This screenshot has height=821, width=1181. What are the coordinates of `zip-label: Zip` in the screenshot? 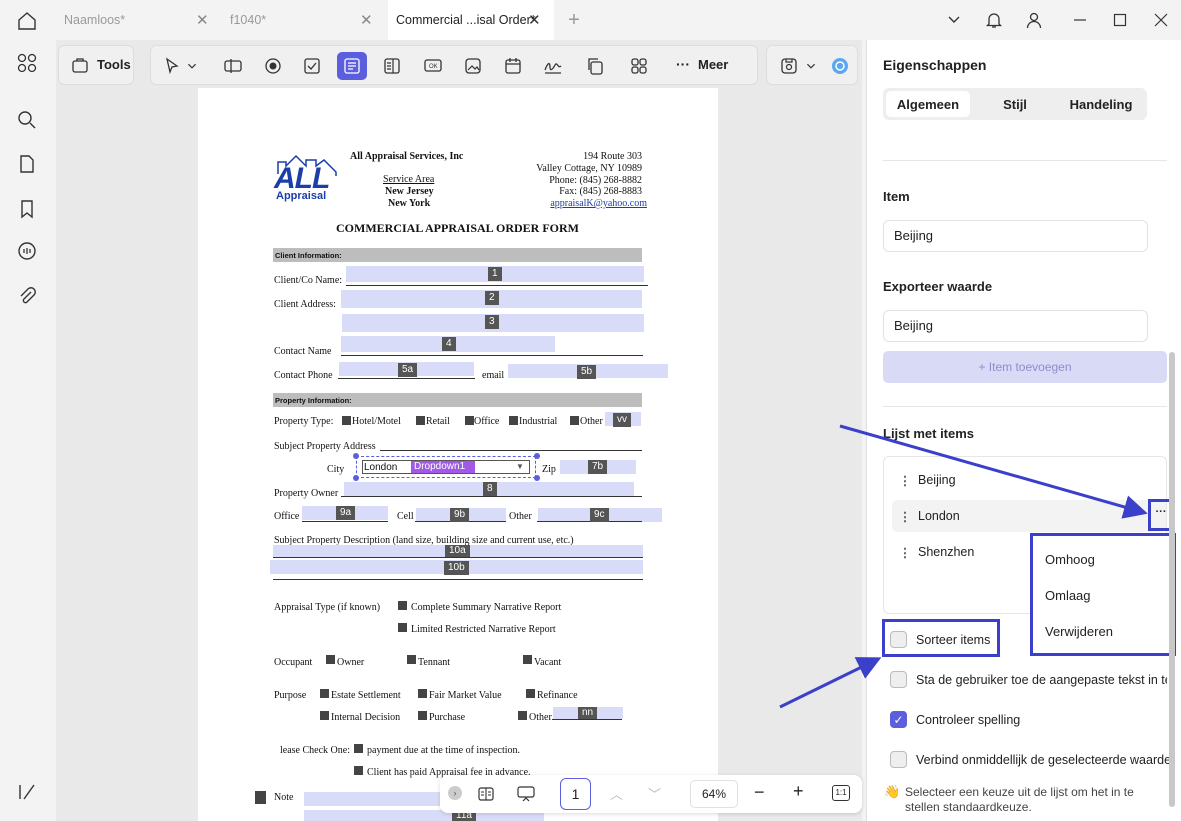 It's located at (549, 469).